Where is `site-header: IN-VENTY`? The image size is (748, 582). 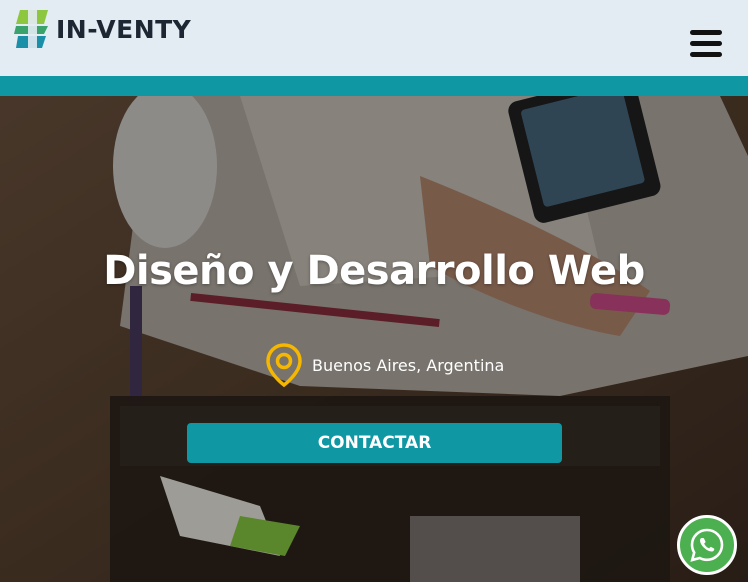 site-header: IN-VENTY is located at coordinates (374, 38).